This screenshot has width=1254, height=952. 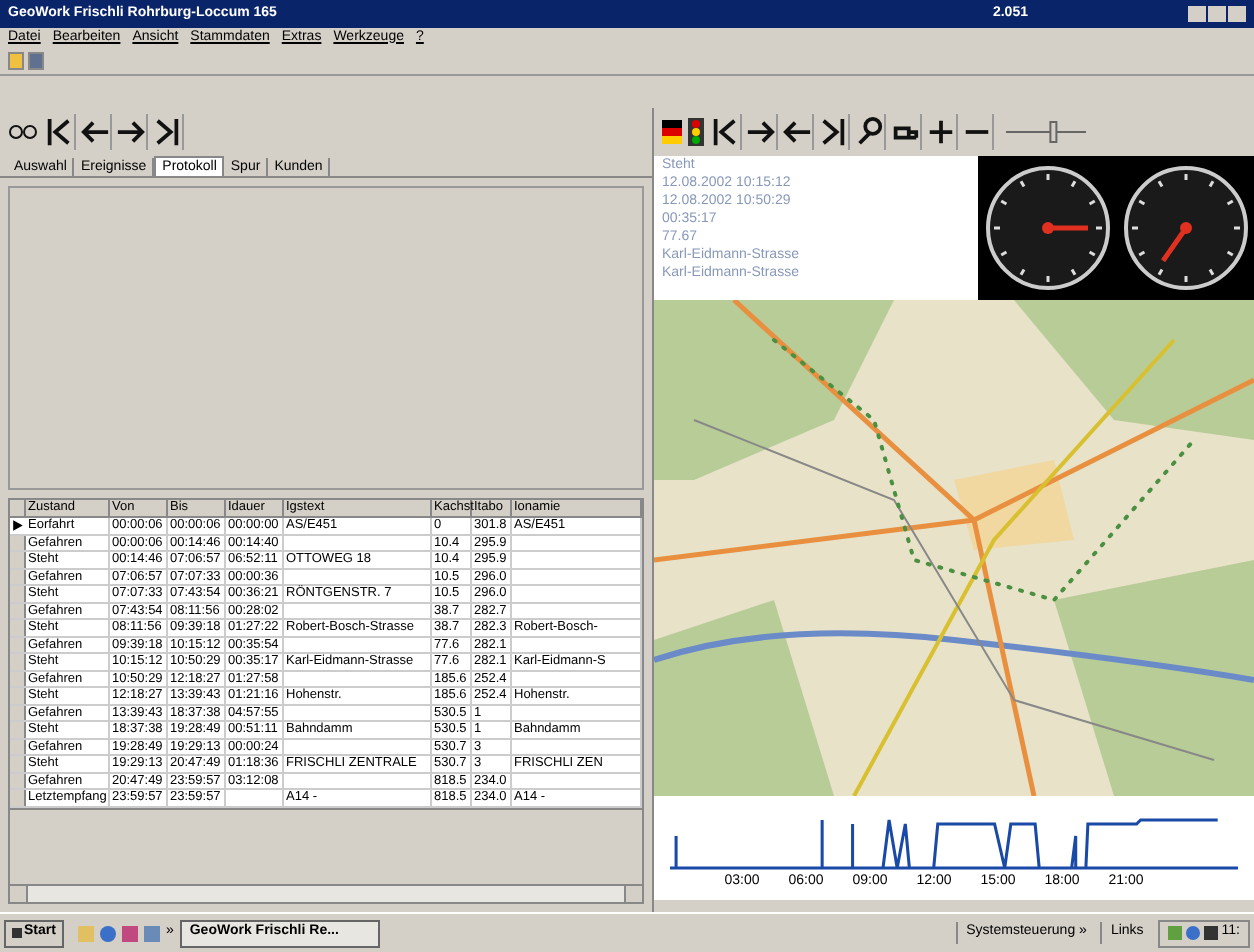 I want to click on traffic-light-icon, so click(x=696, y=132).